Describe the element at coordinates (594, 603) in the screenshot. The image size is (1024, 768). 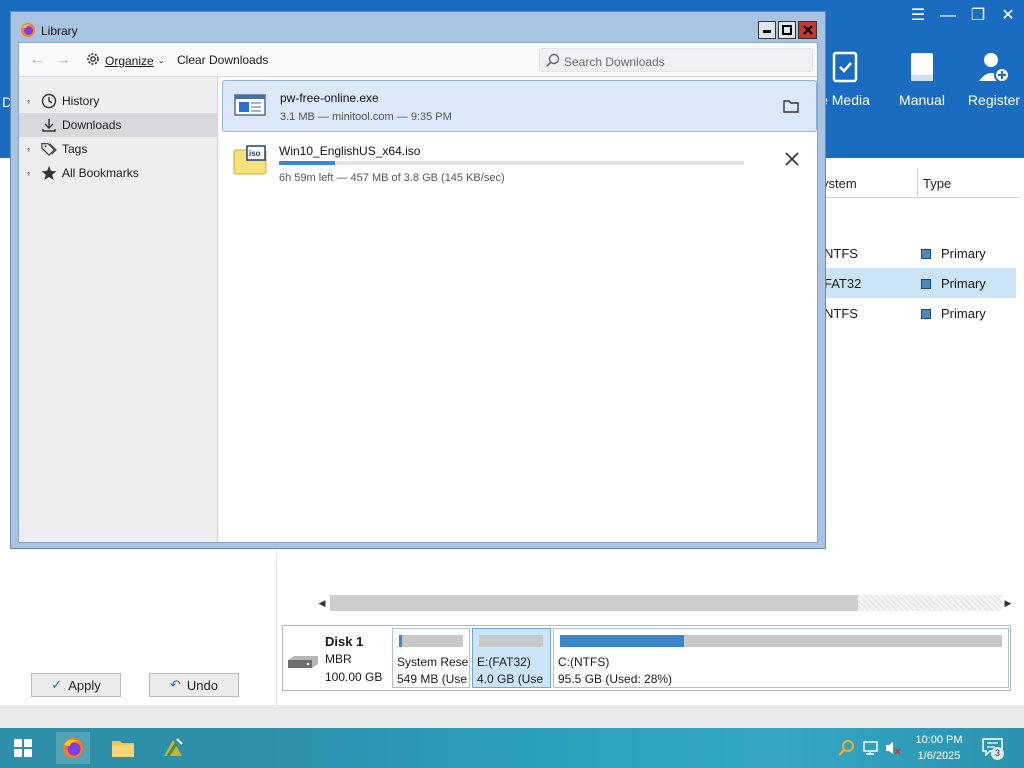
I see `scroll-thumb` at that location.